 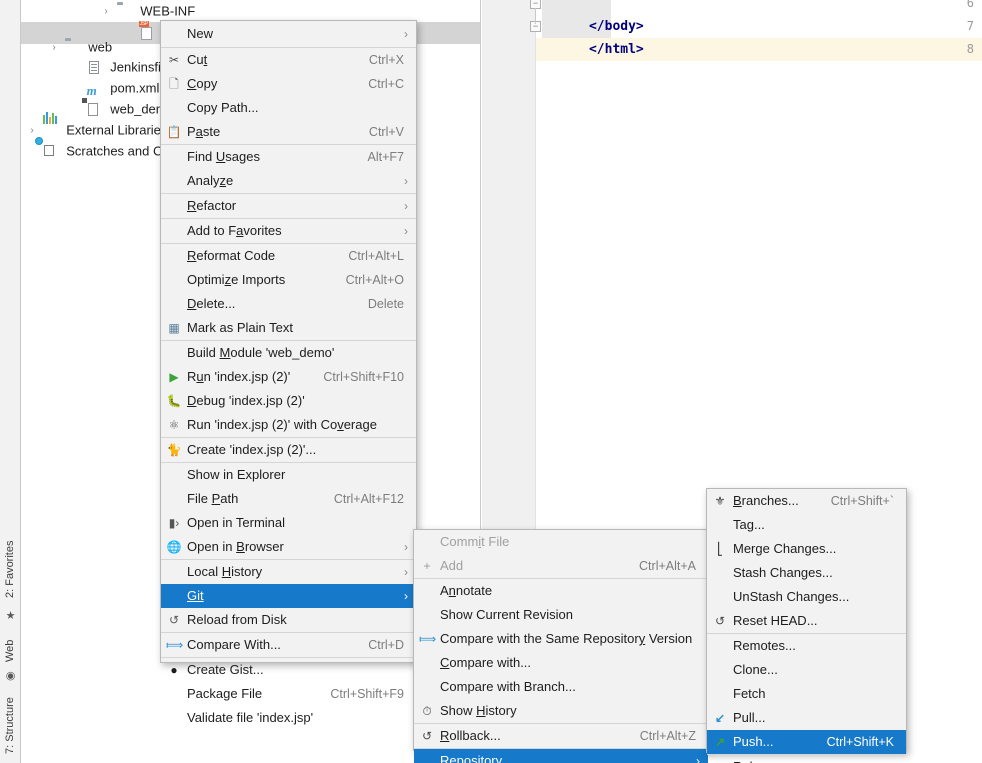 What do you see at coordinates (250, 717) in the screenshot?
I see `menu-item-label: Validate file 'index.jsp'` at bounding box center [250, 717].